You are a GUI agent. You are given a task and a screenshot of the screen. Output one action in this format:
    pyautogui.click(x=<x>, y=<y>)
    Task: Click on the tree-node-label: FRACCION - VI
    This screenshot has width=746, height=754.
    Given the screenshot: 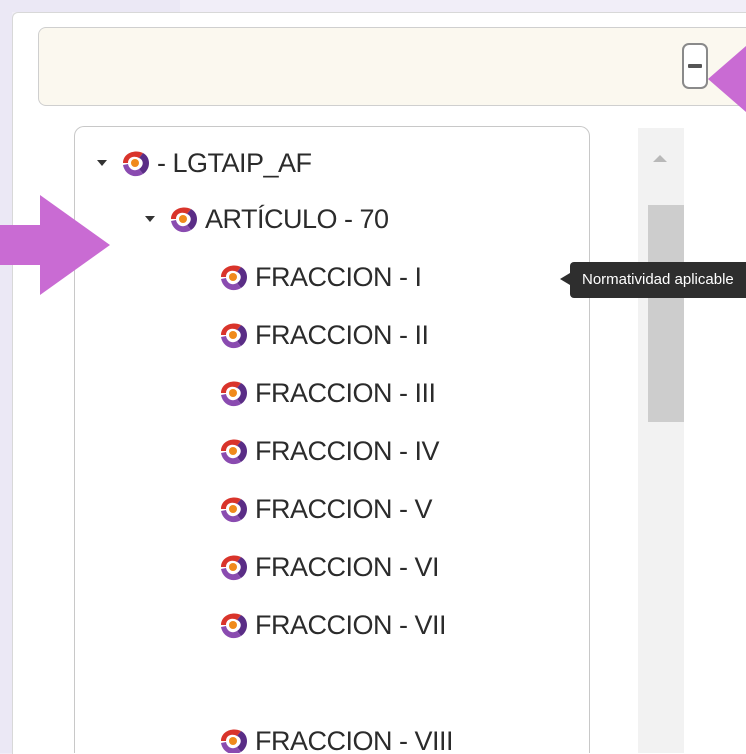 What is the action you would take?
    pyautogui.click(x=347, y=566)
    